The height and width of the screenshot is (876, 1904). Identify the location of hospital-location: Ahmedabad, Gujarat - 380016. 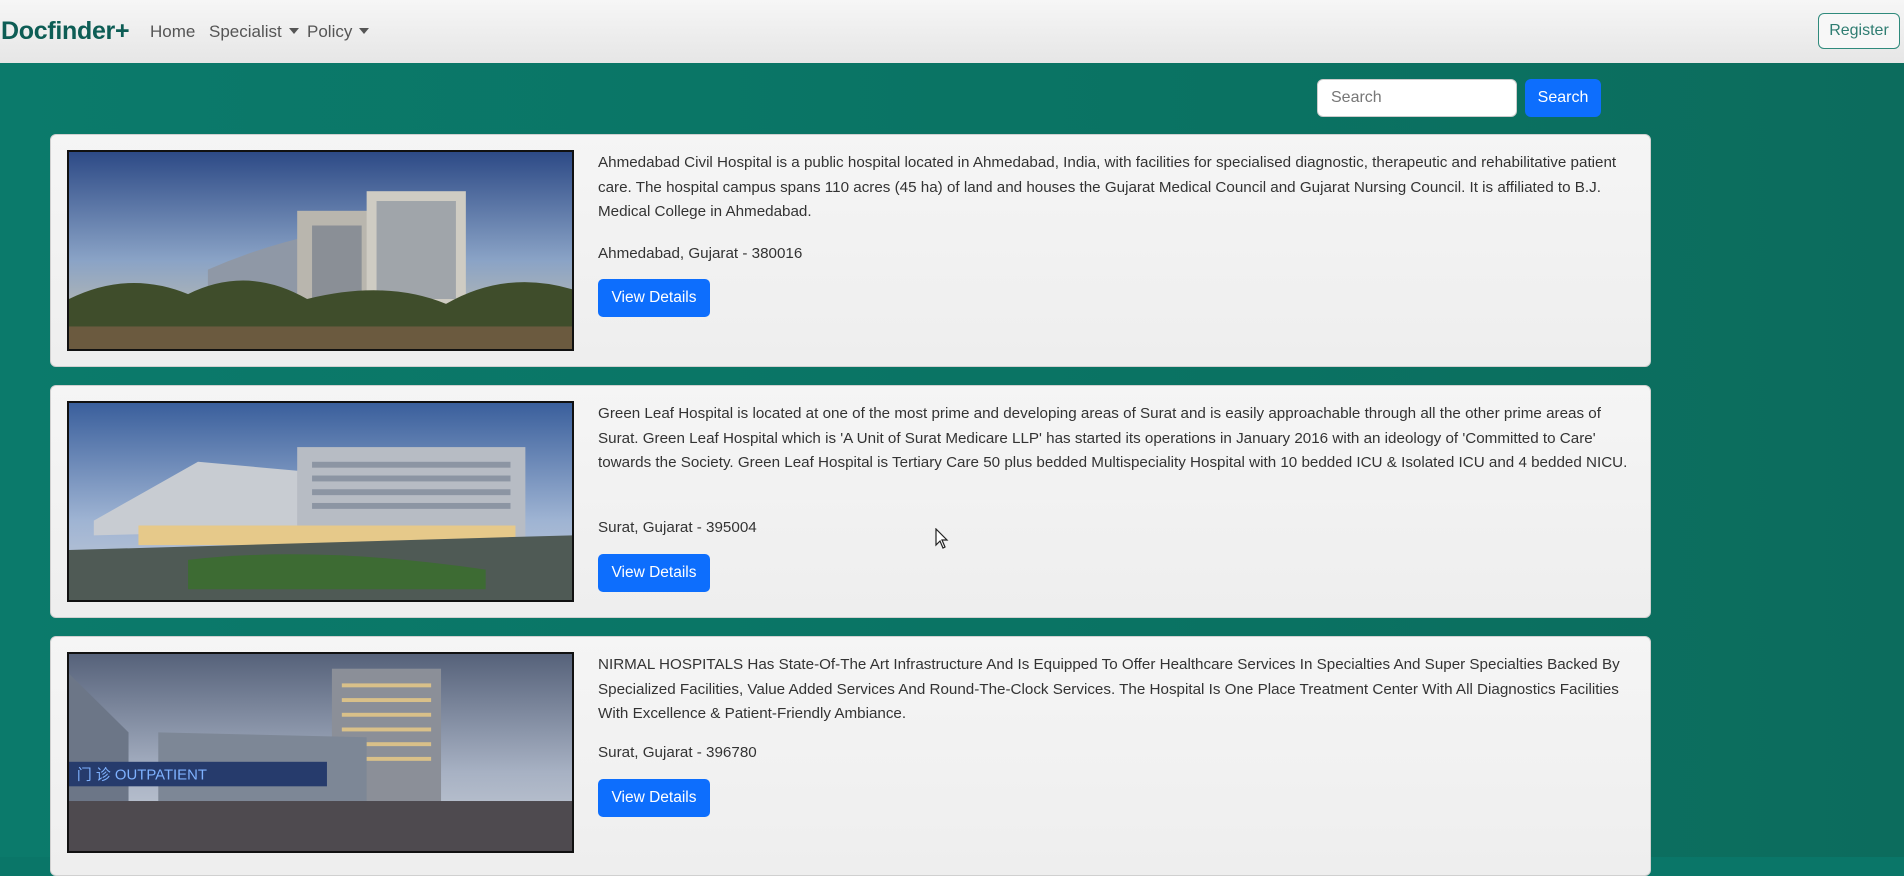
(700, 253).